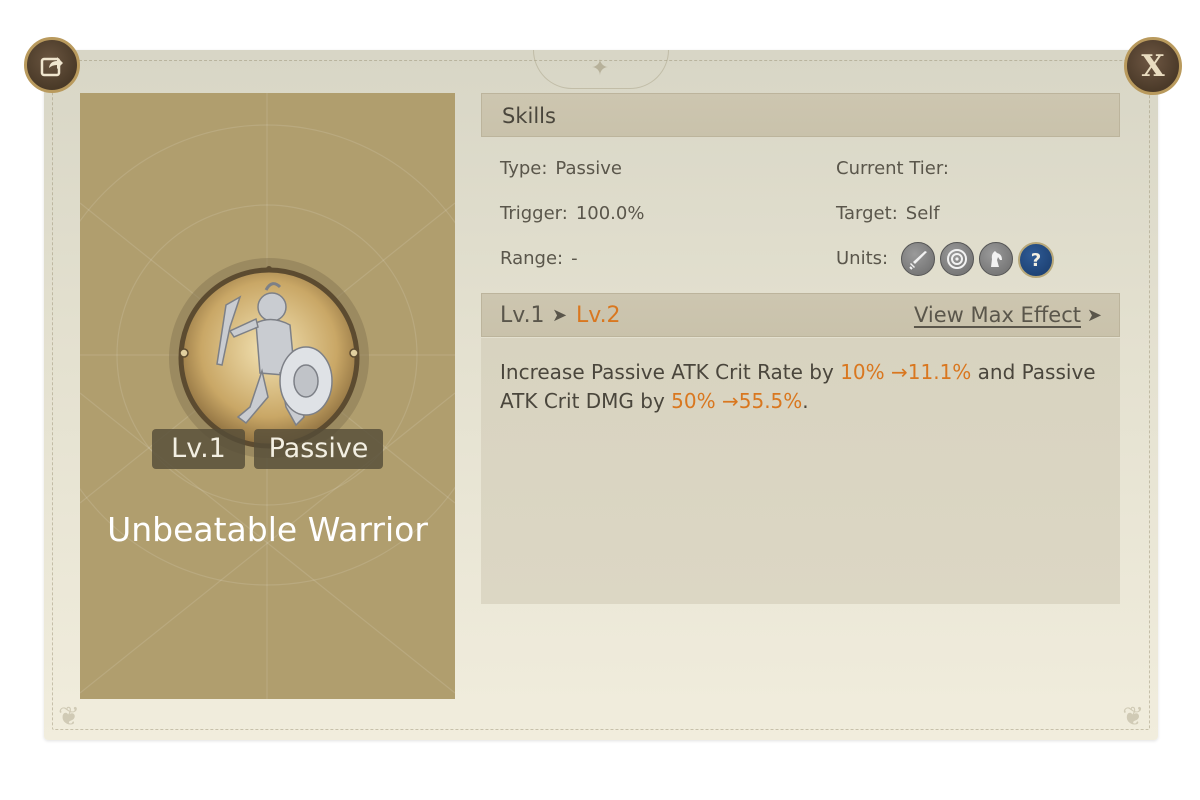 This screenshot has height=800, width=1200. Describe the element at coordinates (800, 115) in the screenshot. I see `skills-header: Skills` at that location.